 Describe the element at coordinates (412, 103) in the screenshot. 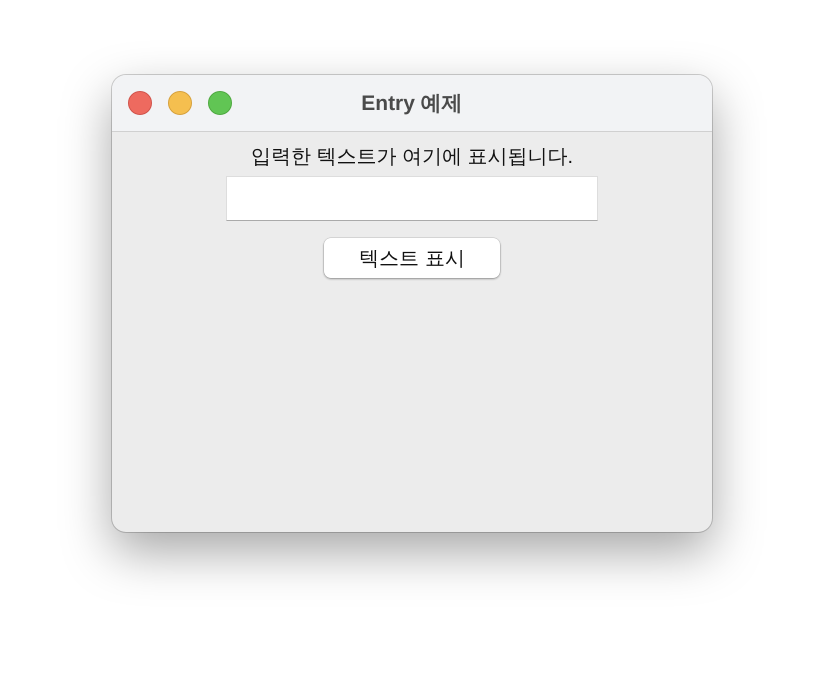

I see `window-title: Entry 예제` at that location.